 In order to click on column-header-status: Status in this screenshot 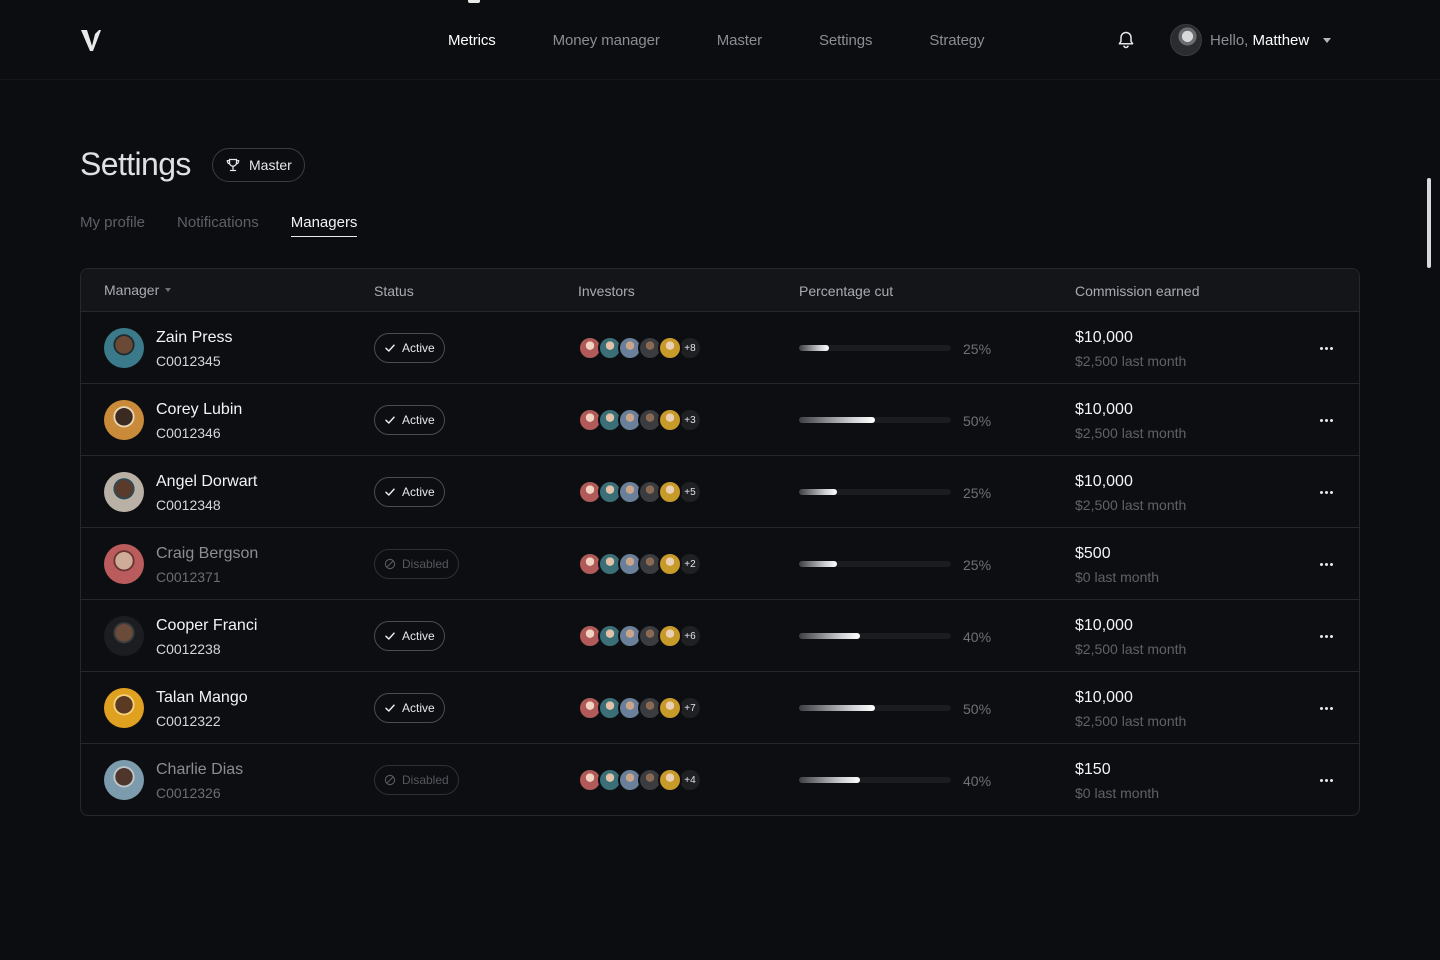, I will do `click(394, 291)`.